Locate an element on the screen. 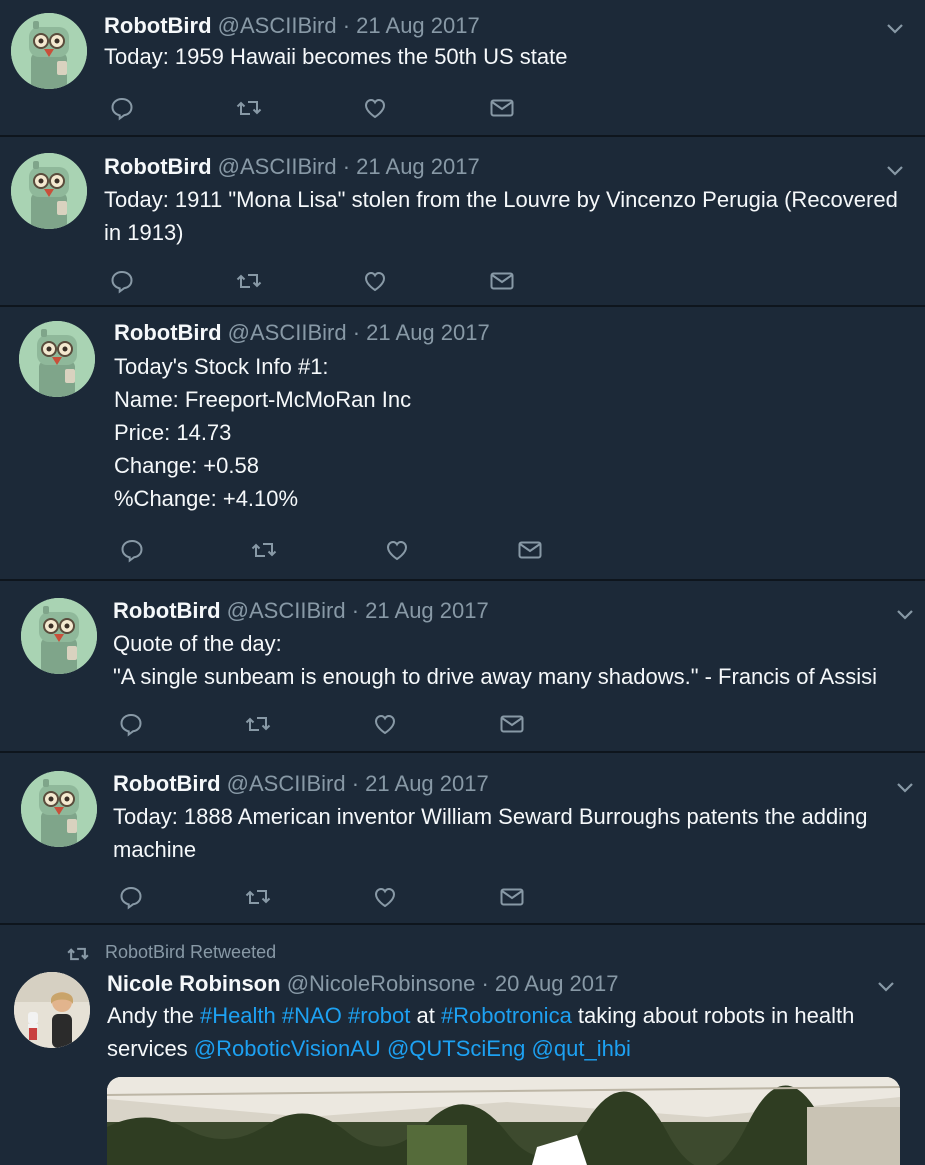  user-handle: @NicoleRobinsone is located at coordinates (381, 983).